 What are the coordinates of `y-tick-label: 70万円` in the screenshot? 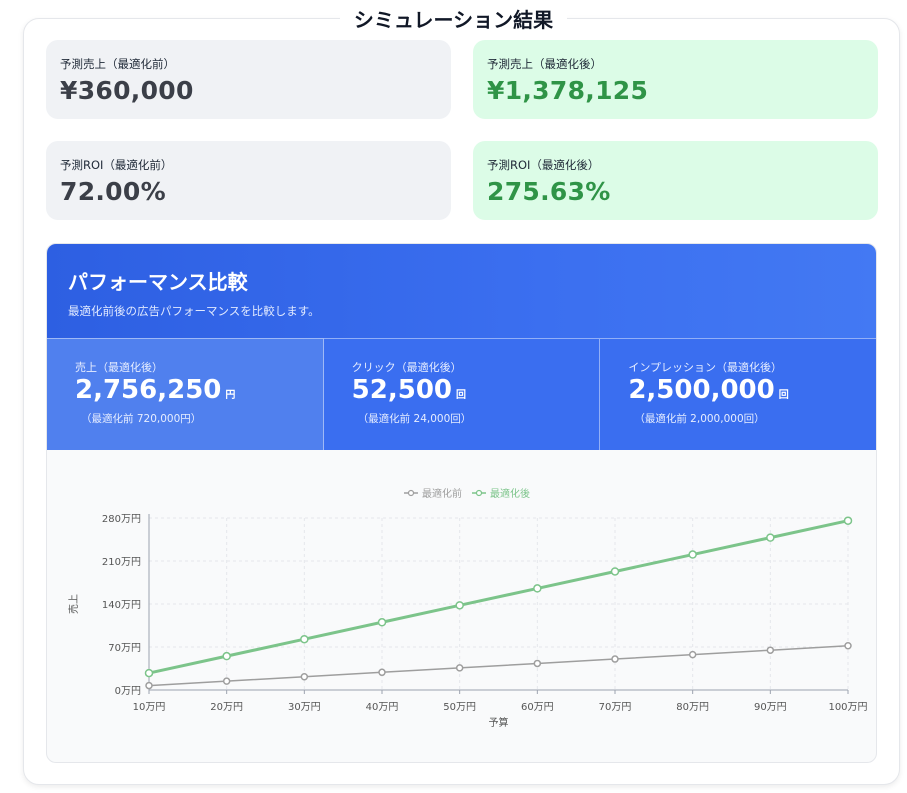 It's located at (124, 648).